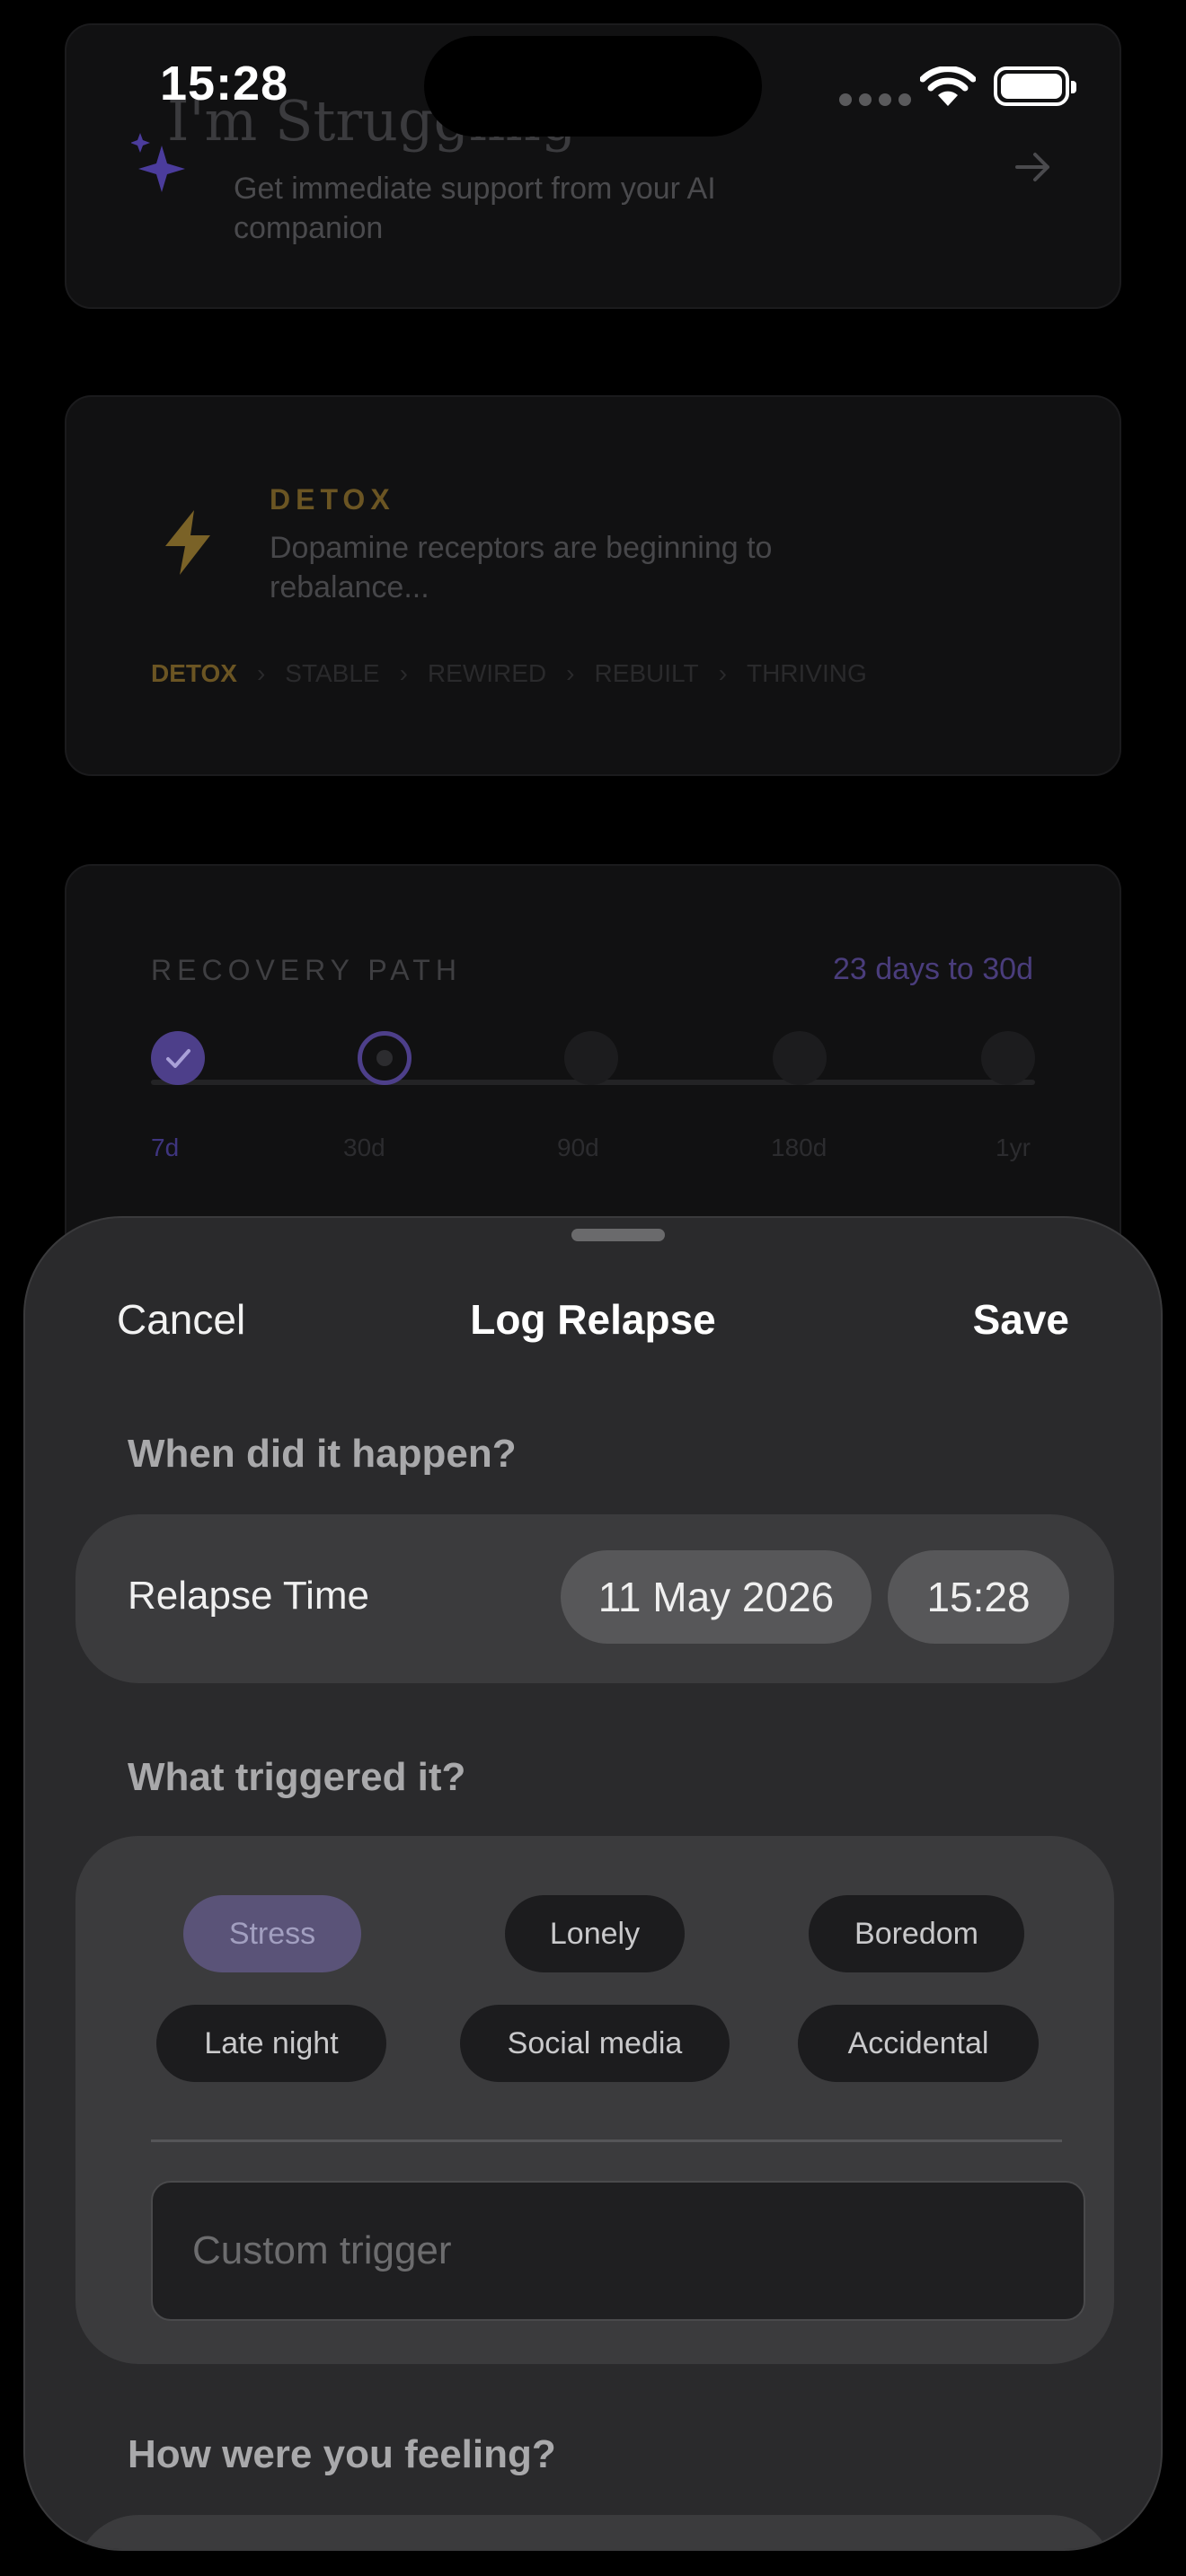 The height and width of the screenshot is (2576, 1186). What do you see at coordinates (618, 2251) in the screenshot?
I see `custom-trigger-input` at bounding box center [618, 2251].